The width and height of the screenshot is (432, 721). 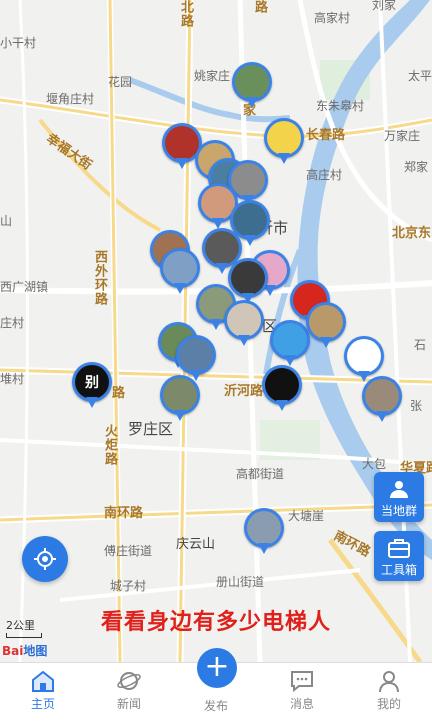 I want to click on map-label: 东朱皋村, so click(x=340, y=106).